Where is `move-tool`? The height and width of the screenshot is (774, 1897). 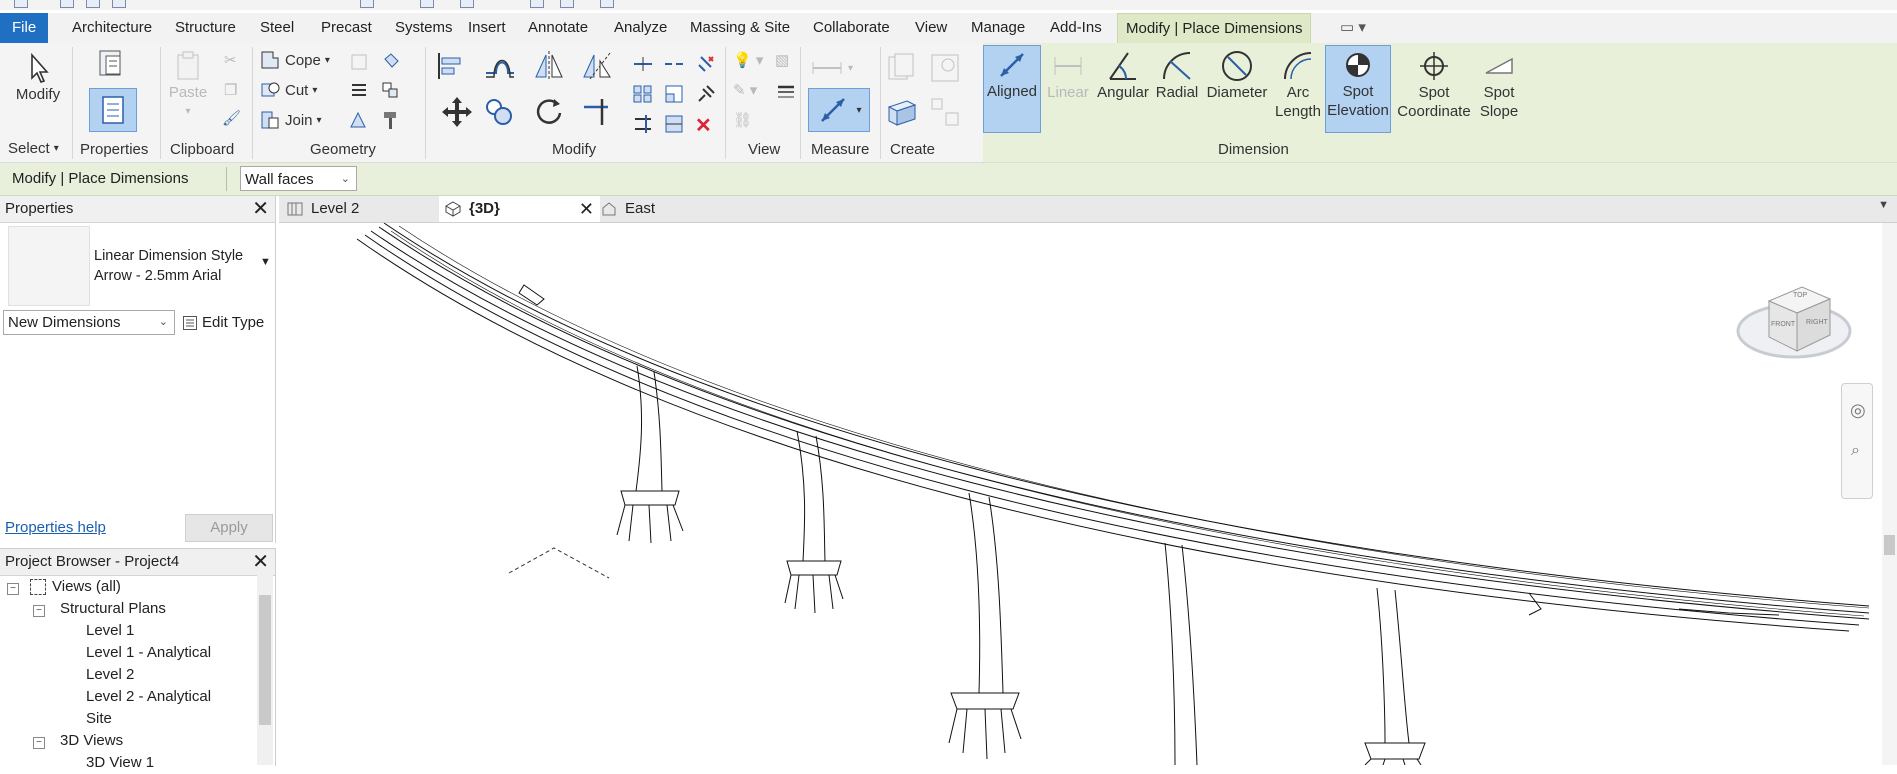 move-tool is located at coordinates (457, 112).